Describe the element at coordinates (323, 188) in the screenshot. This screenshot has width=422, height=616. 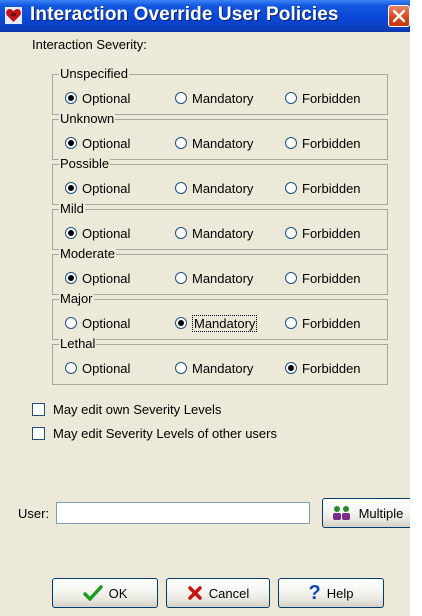
I see `radio-possible-forbidden: Forbidden` at that location.